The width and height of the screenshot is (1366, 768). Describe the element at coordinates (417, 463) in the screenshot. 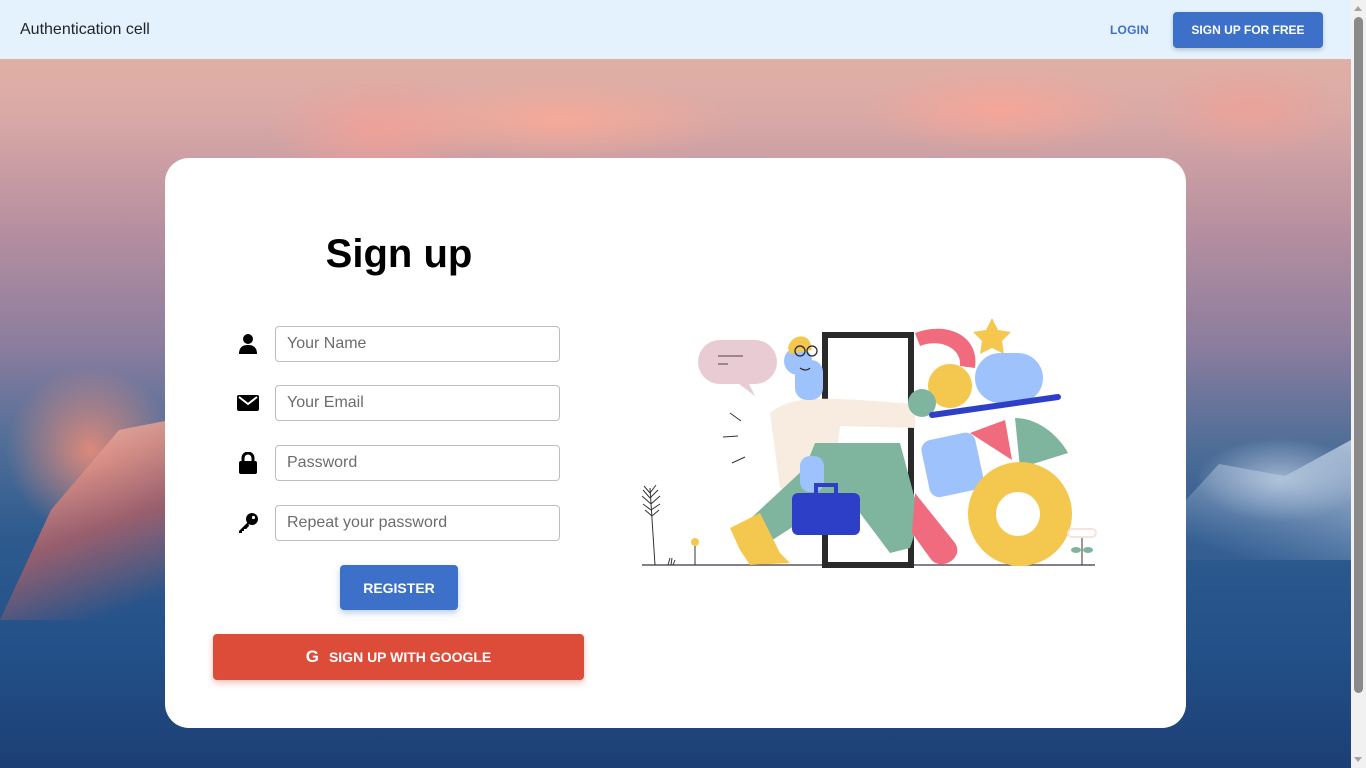

I see `password-input` at that location.